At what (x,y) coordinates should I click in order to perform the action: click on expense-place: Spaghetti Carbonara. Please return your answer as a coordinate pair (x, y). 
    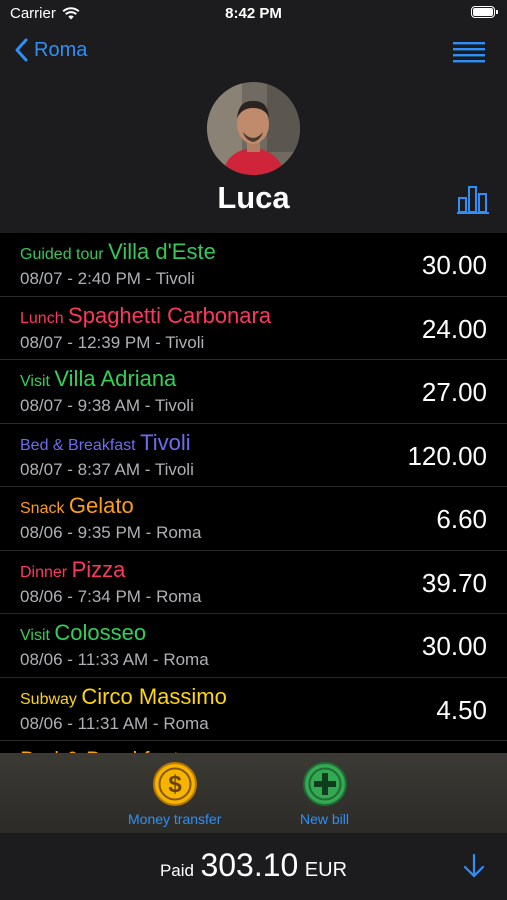
    Looking at the image, I should click on (170, 315).